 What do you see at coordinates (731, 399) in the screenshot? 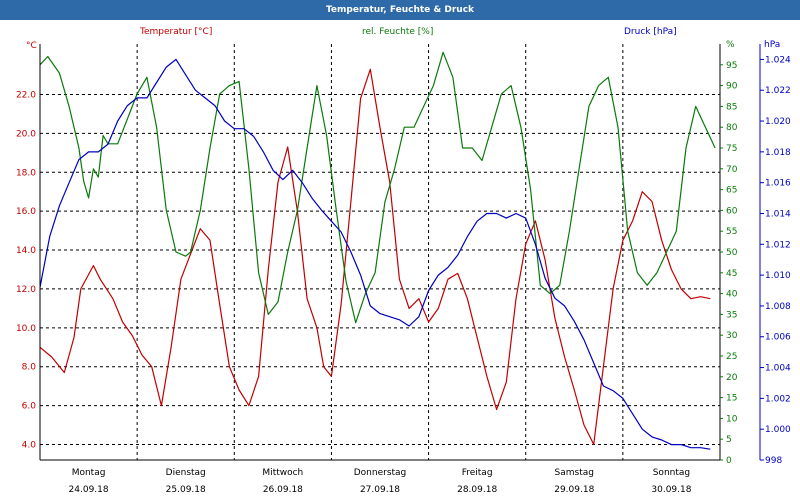
I see `humidity-tick-label: 15` at bounding box center [731, 399].